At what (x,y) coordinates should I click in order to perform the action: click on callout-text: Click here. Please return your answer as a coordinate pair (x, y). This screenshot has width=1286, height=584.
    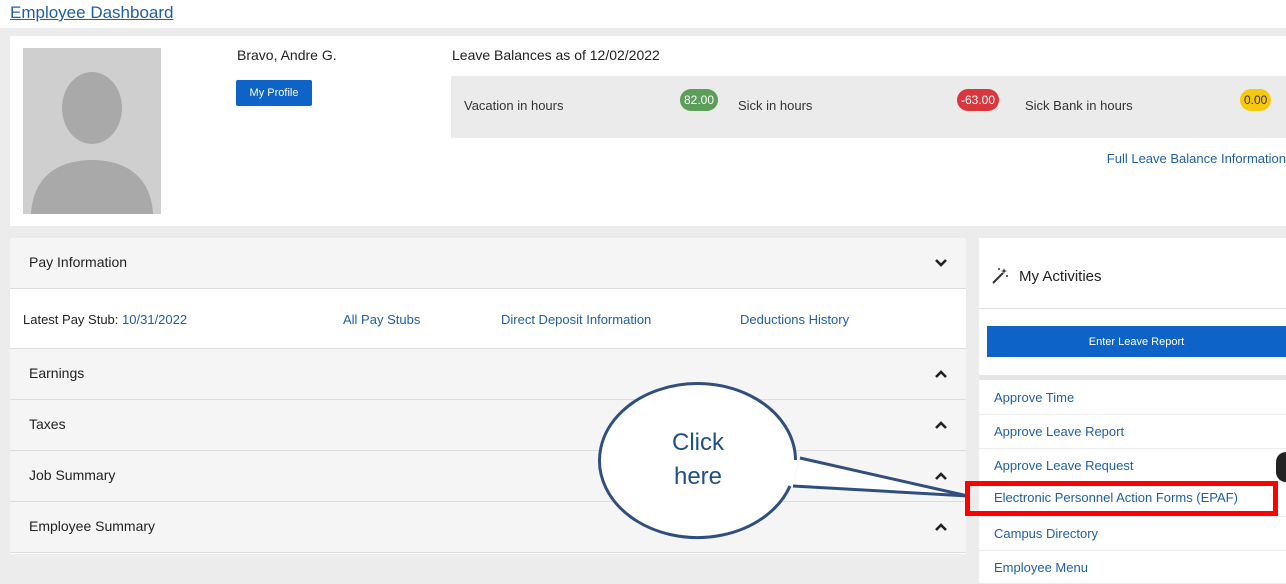
    Looking at the image, I should click on (698, 460).